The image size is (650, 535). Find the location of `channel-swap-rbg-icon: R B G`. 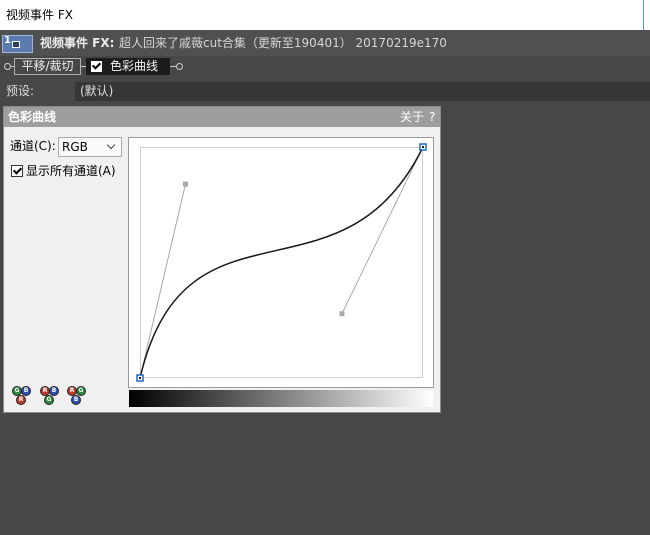

channel-swap-rbg-icon: R B G is located at coordinates (49, 395).